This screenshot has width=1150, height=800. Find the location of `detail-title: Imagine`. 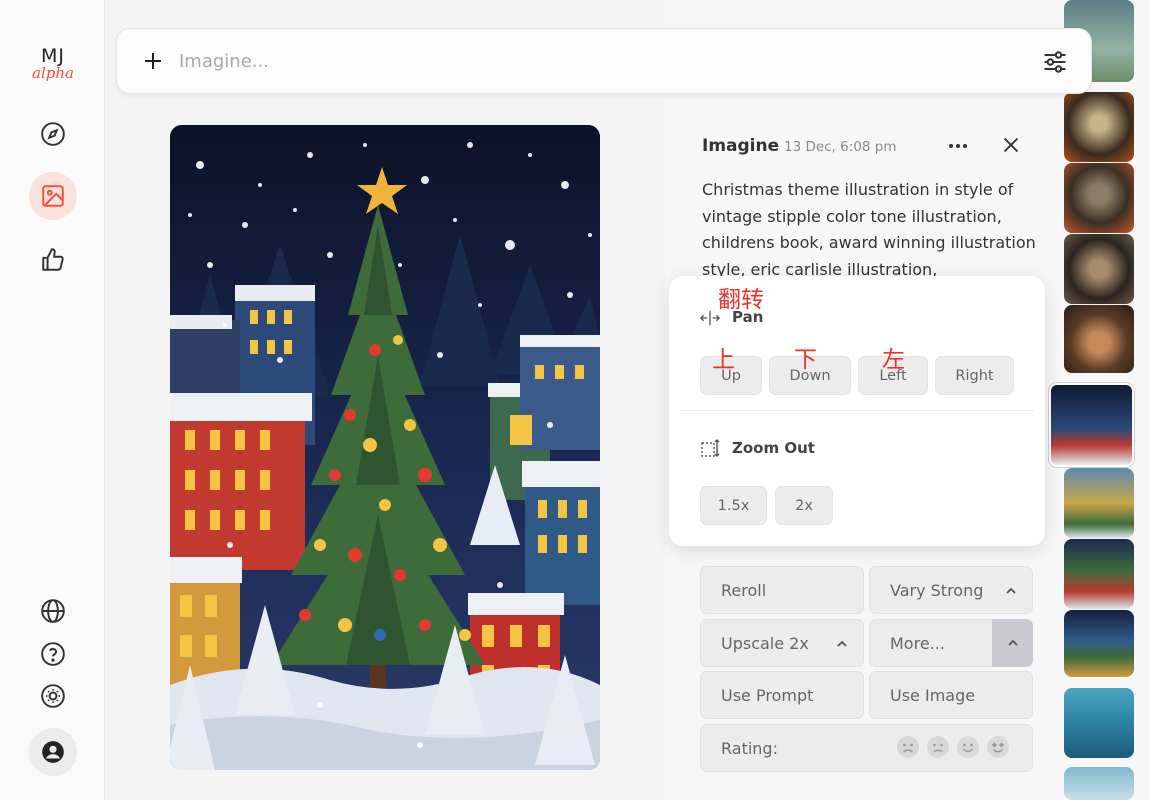

detail-title: Imagine is located at coordinates (741, 146).